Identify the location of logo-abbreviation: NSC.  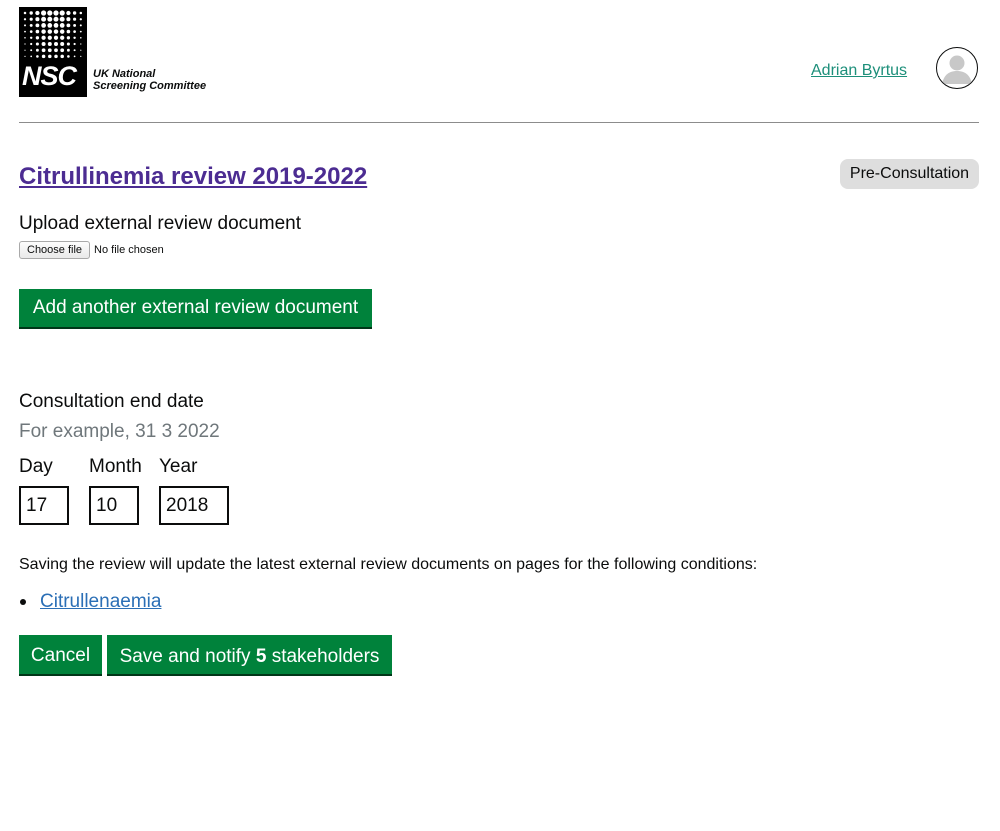
(49, 76).